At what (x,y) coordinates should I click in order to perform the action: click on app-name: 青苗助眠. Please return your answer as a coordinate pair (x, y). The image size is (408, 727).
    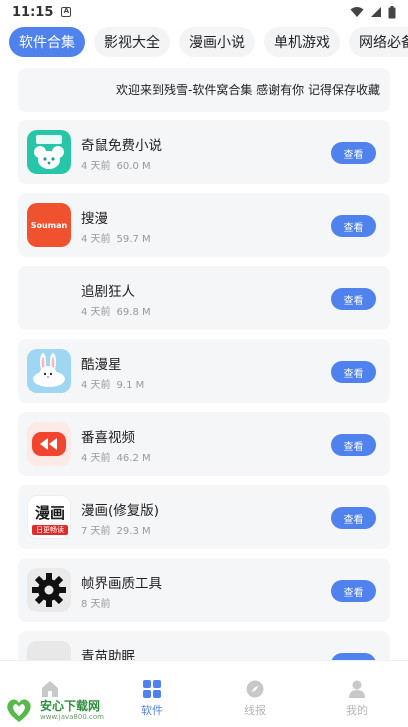
    Looking at the image, I should click on (108, 654).